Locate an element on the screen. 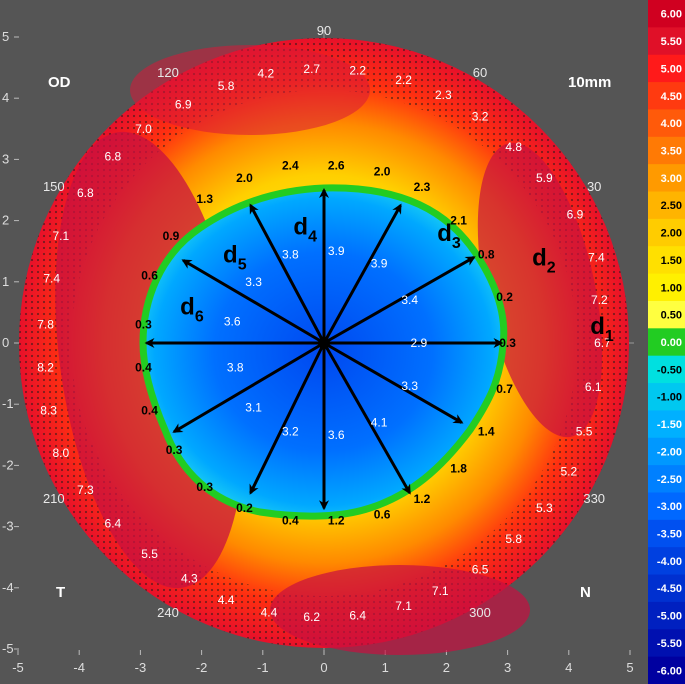 This screenshot has height=684, width=685. scale-label: -2.50 is located at coordinates (669, 480).